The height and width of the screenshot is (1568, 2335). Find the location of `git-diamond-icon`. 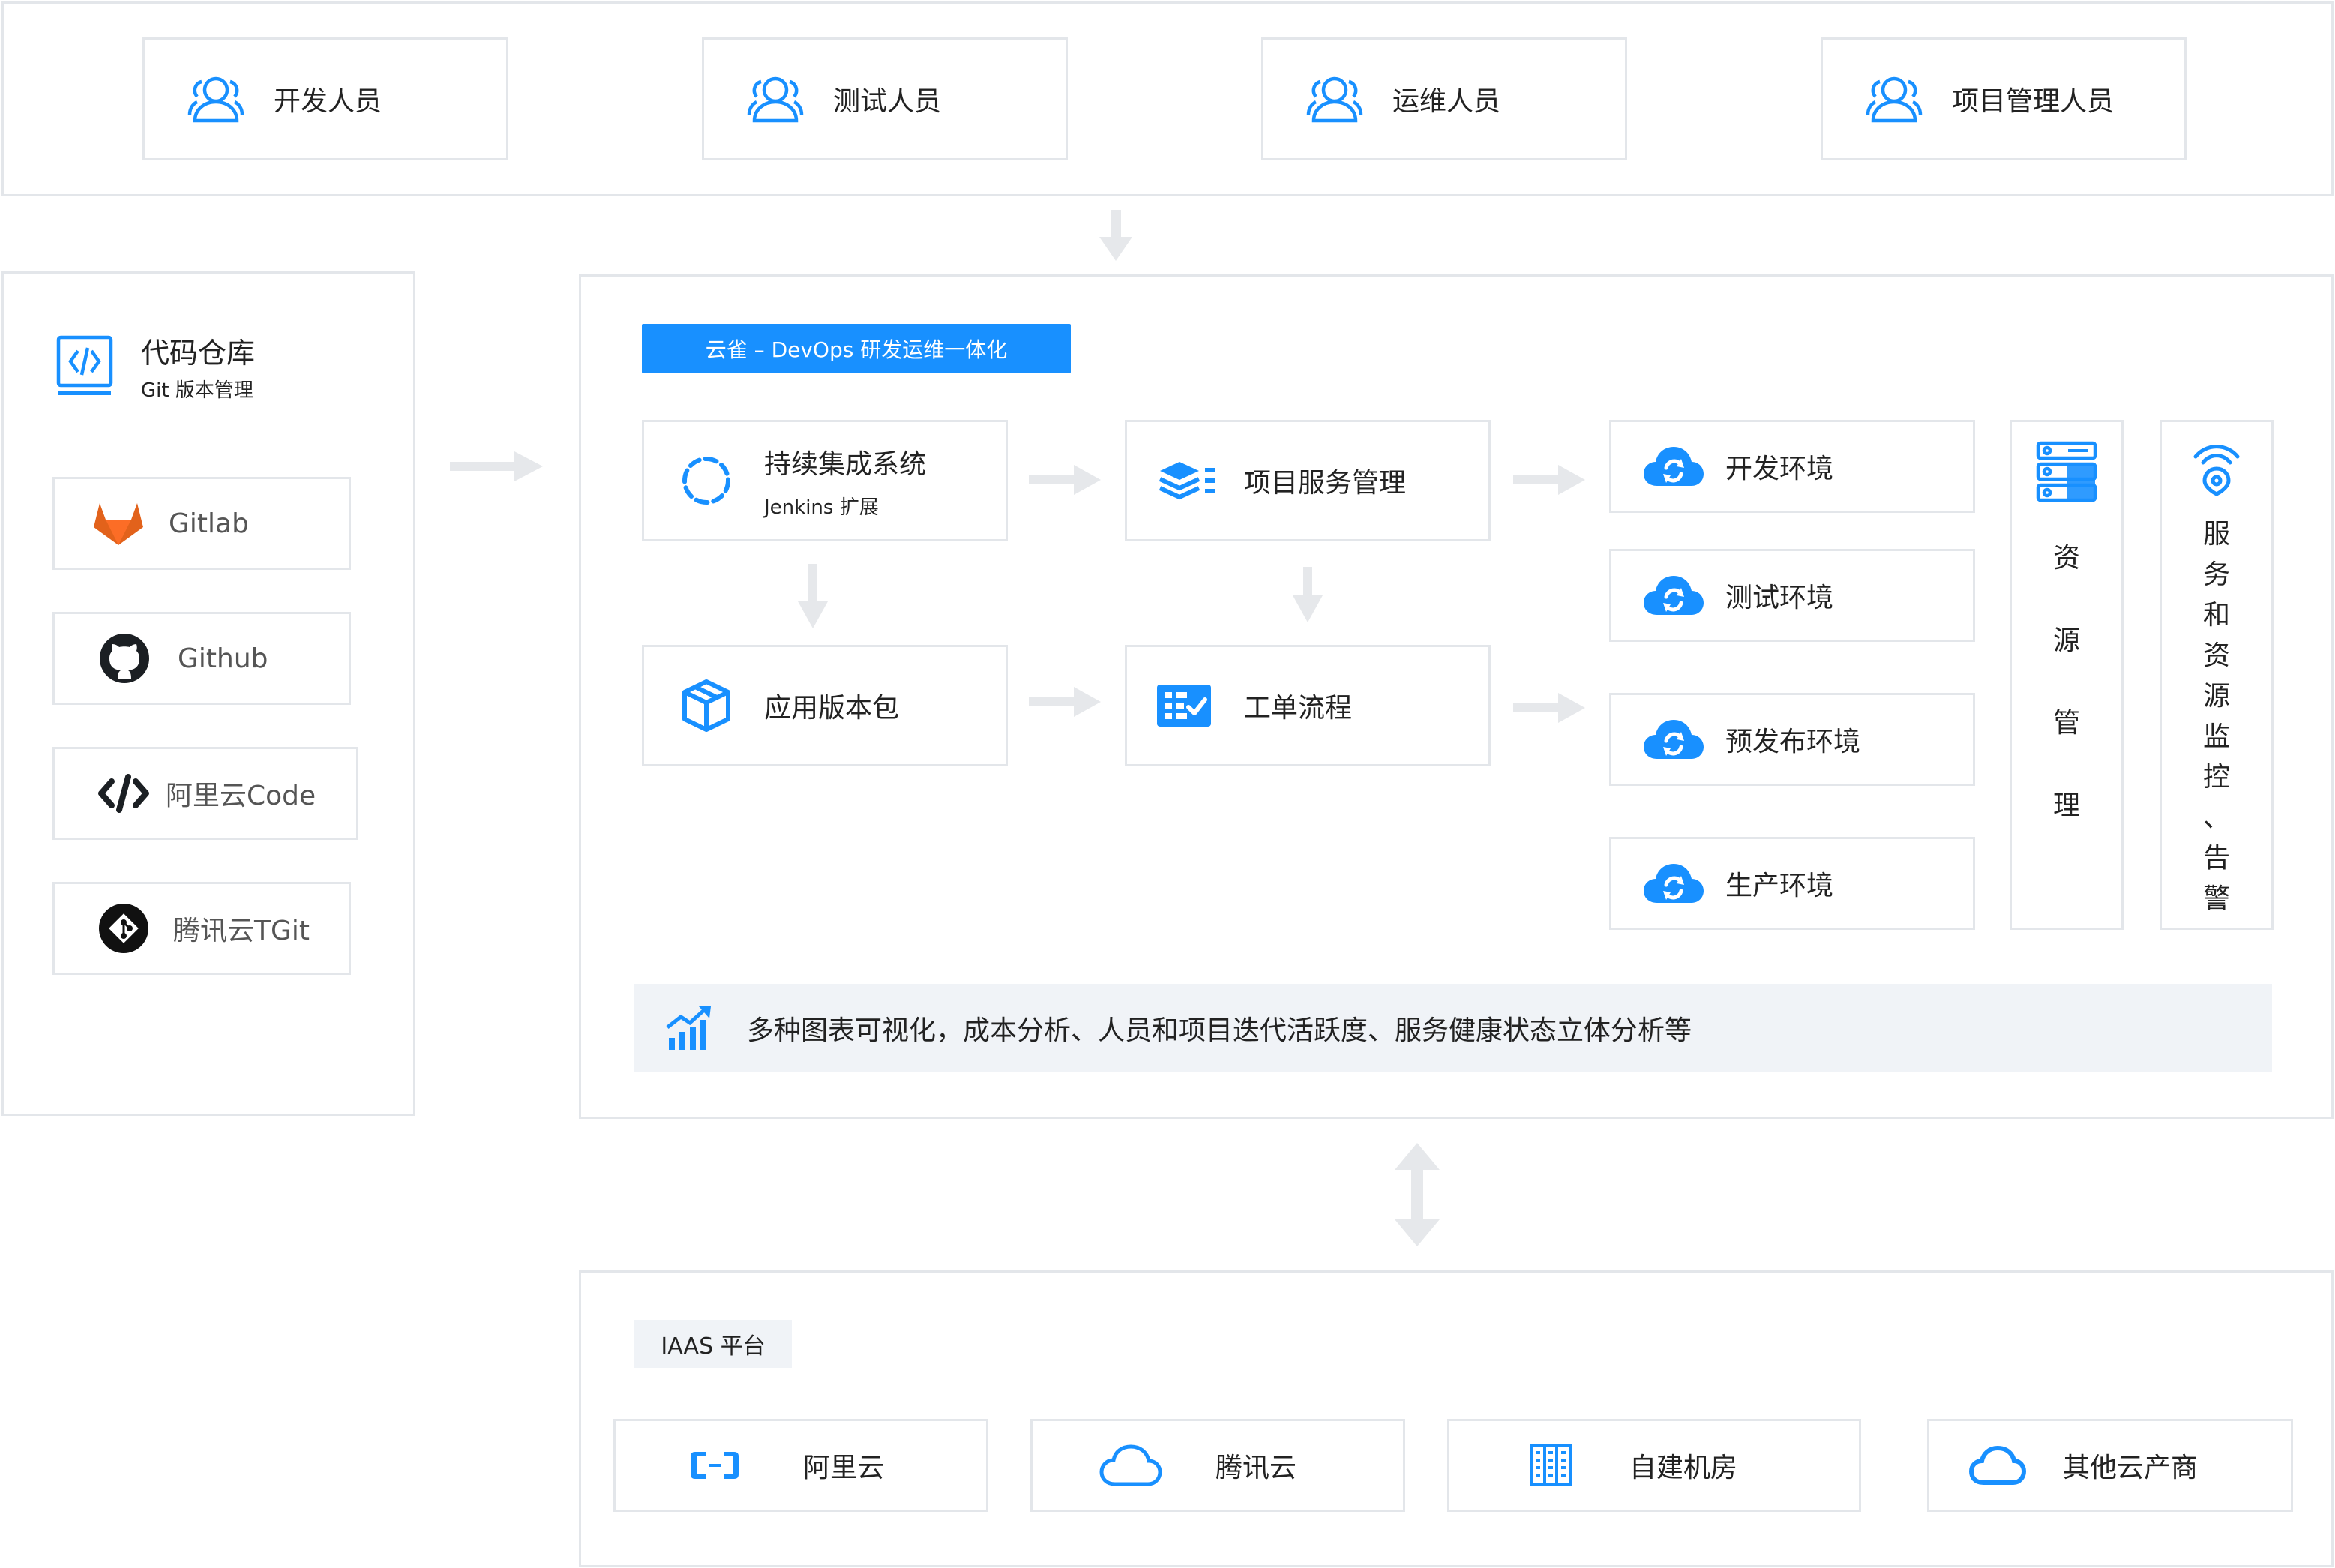

git-diamond-icon is located at coordinates (124, 928).